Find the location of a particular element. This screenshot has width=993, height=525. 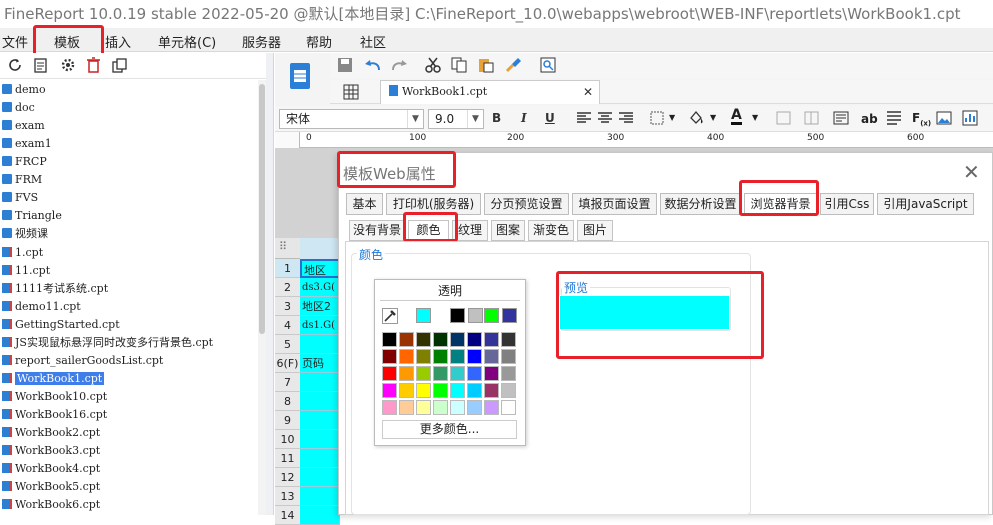

tree-file-item: demo11.cpt is located at coordinates (41, 307).